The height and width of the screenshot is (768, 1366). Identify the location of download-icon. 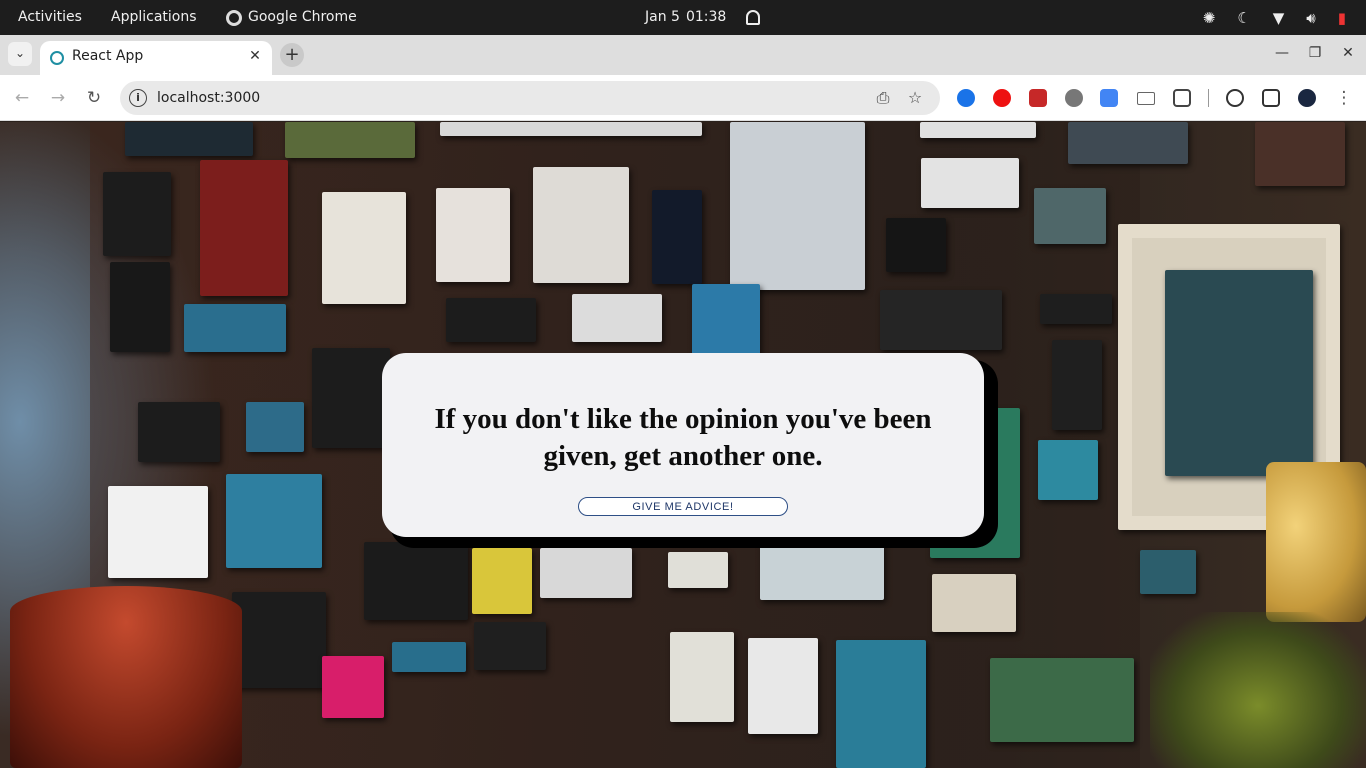
(1235, 98).